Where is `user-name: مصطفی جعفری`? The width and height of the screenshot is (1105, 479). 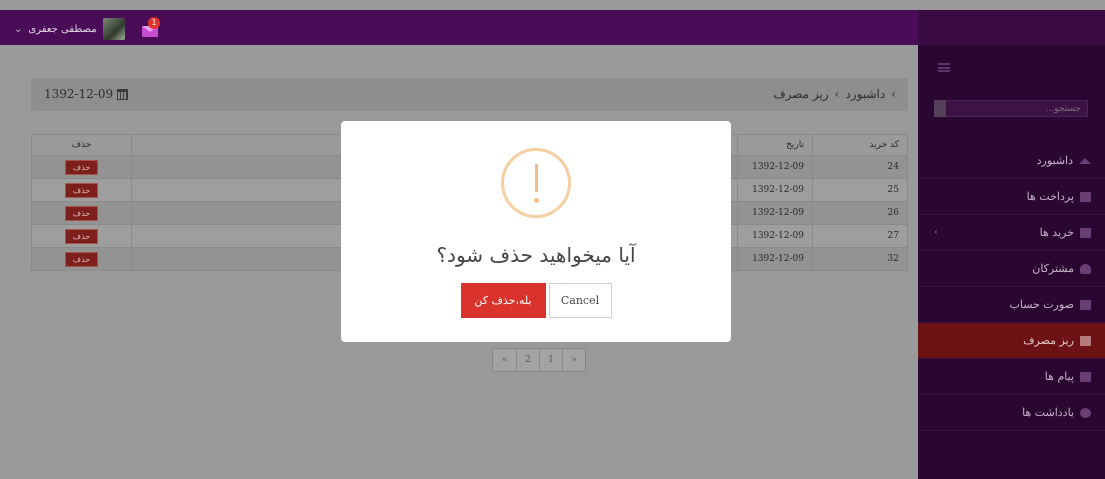 user-name: مصطفی جعفری is located at coordinates (62, 29).